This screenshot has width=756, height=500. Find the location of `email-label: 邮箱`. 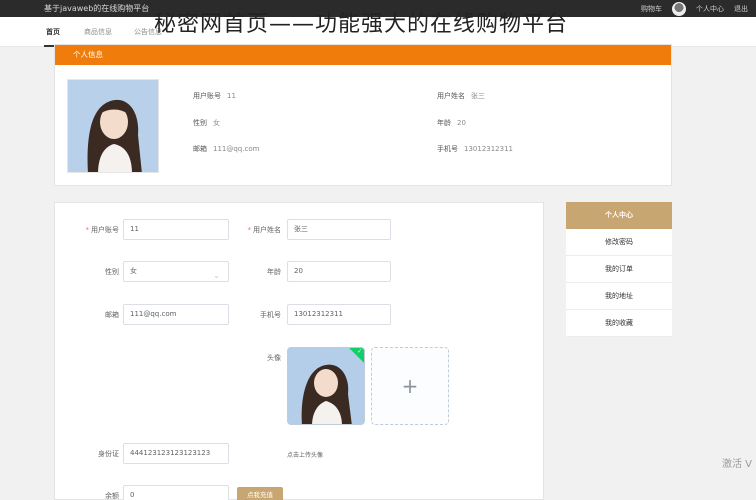

email-label: 邮箱 is located at coordinates (112, 315).